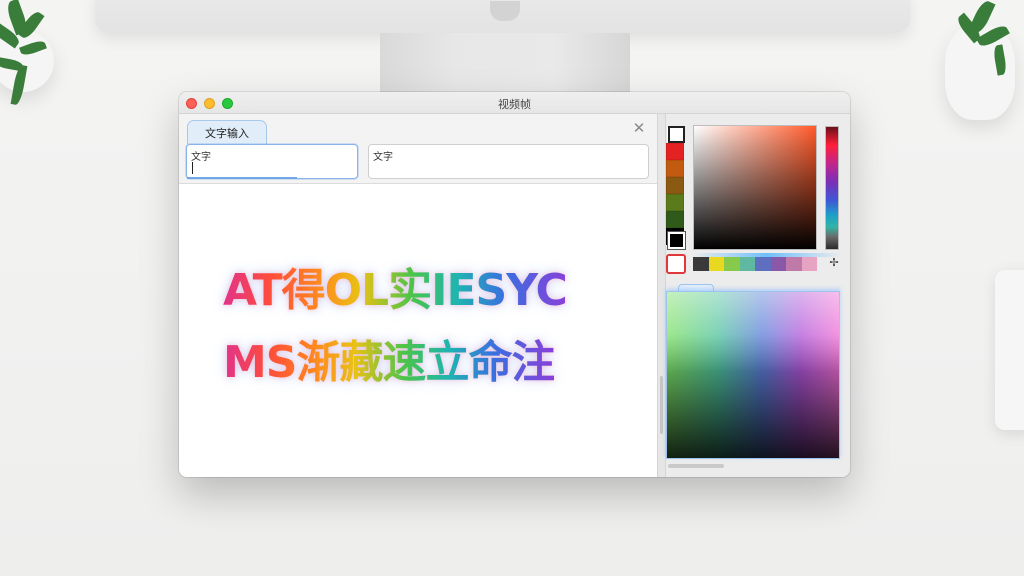  Describe the element at coordinates (201, 157) in the screenshot. I see `field-1-label: 文字` at that location.